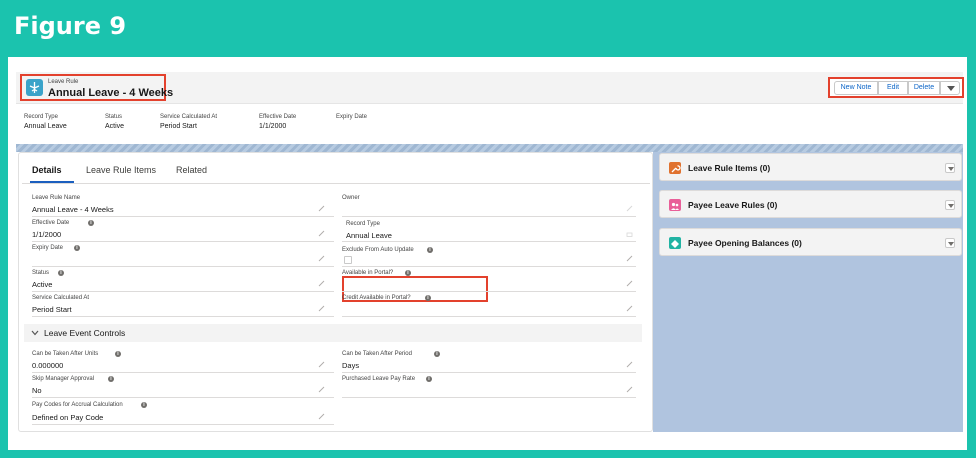 This screenshot has height=458, width=976. I want to click on credit-available-in-portal-label: Credit Available in Portal?, so click(376, 298).